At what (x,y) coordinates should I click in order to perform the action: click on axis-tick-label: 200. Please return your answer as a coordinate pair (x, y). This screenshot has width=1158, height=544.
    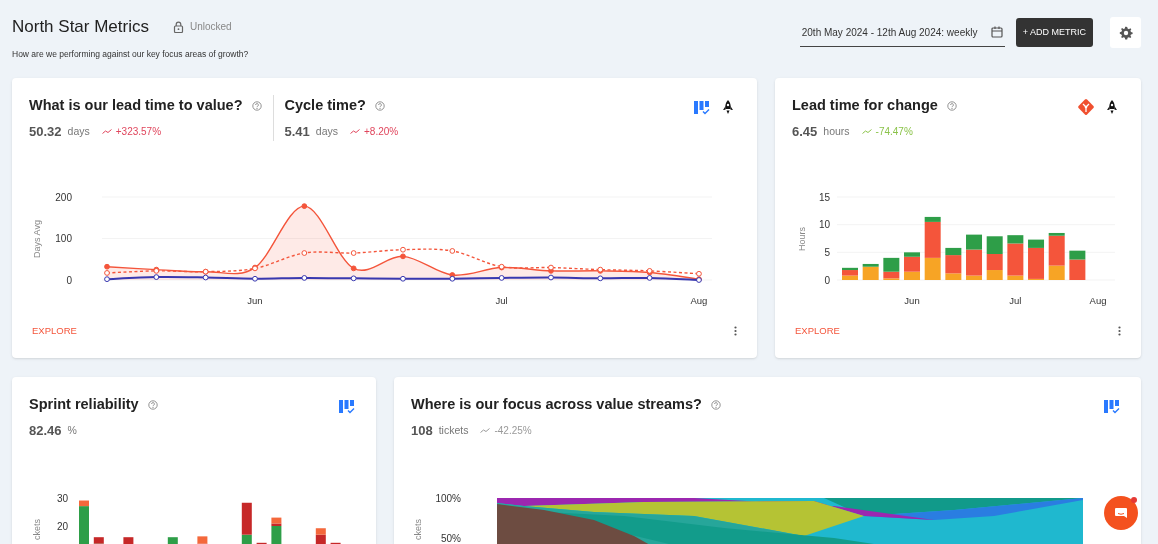
    Looking at the image, I should click on (63, 197).